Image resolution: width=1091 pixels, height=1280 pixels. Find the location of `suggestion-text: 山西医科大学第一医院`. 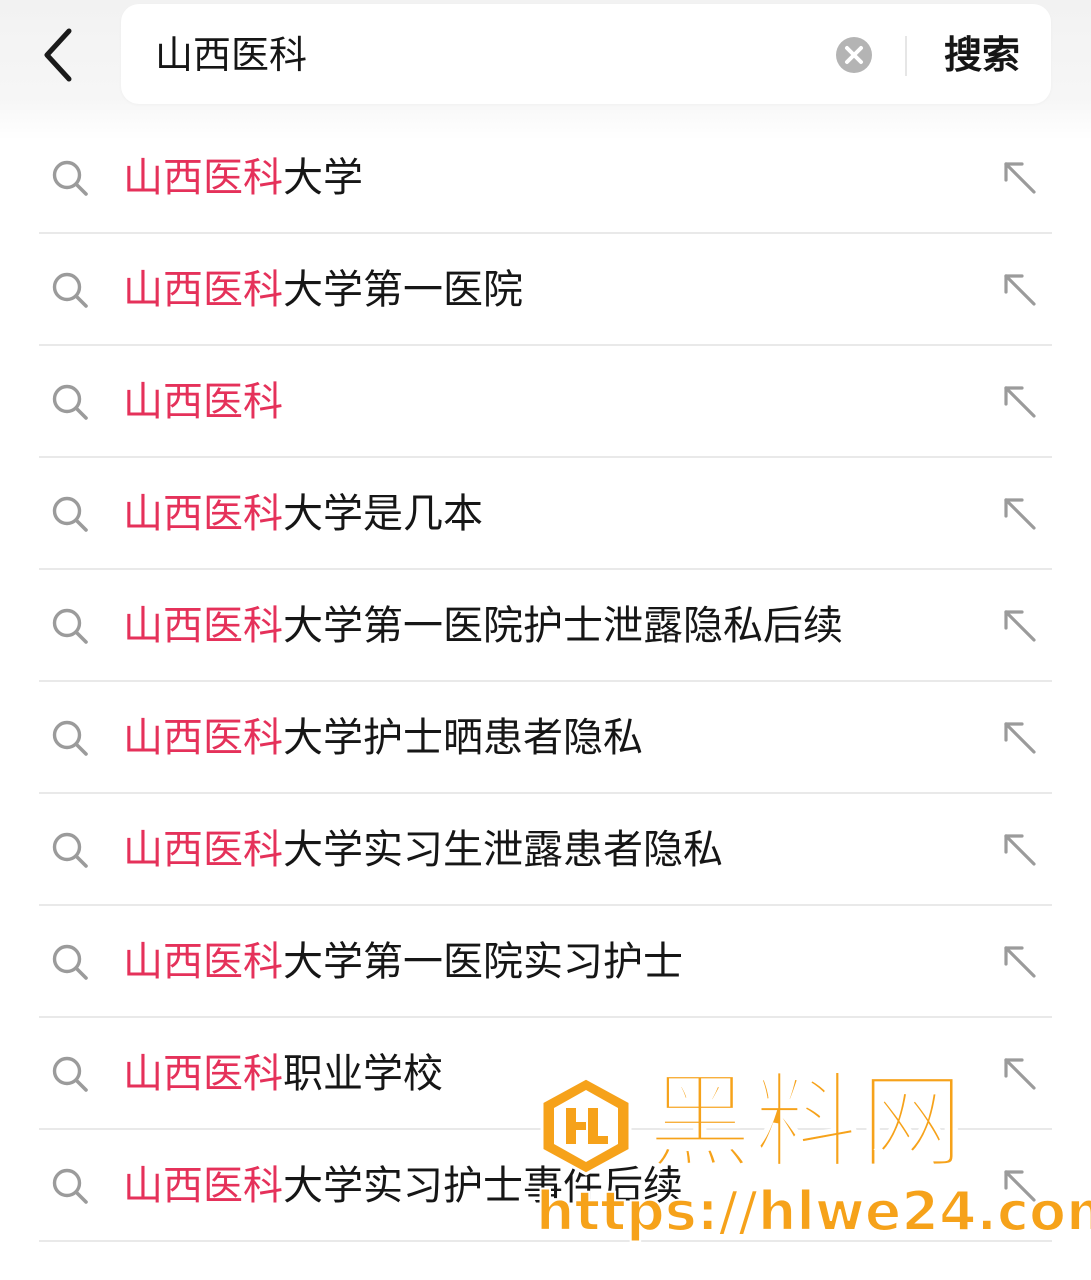

suggestion-text: 山西医科大学第一医院 is located at coordinates (323, 290).